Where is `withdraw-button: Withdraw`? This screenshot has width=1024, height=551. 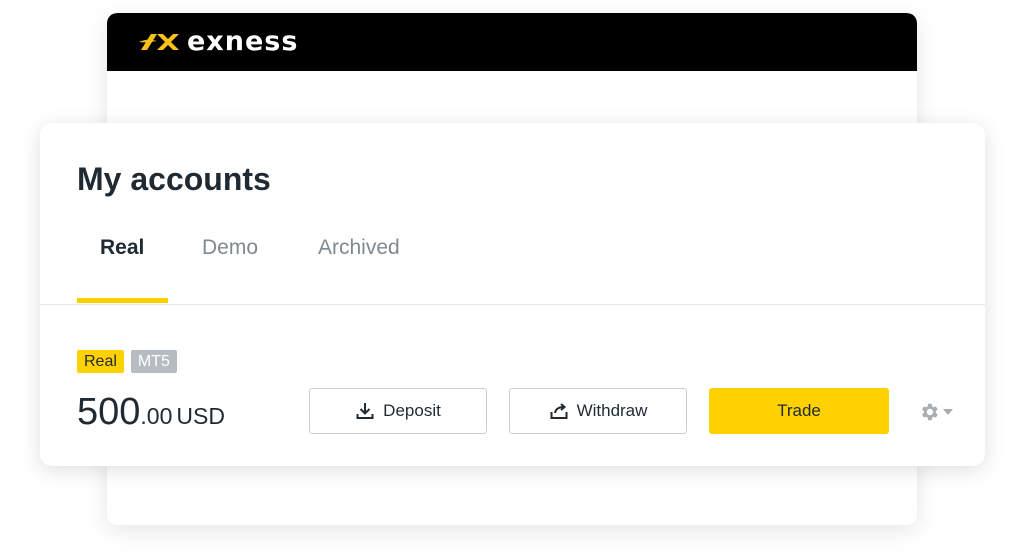
withdraw-button: Withdraw is located at coordinates (598, 411).